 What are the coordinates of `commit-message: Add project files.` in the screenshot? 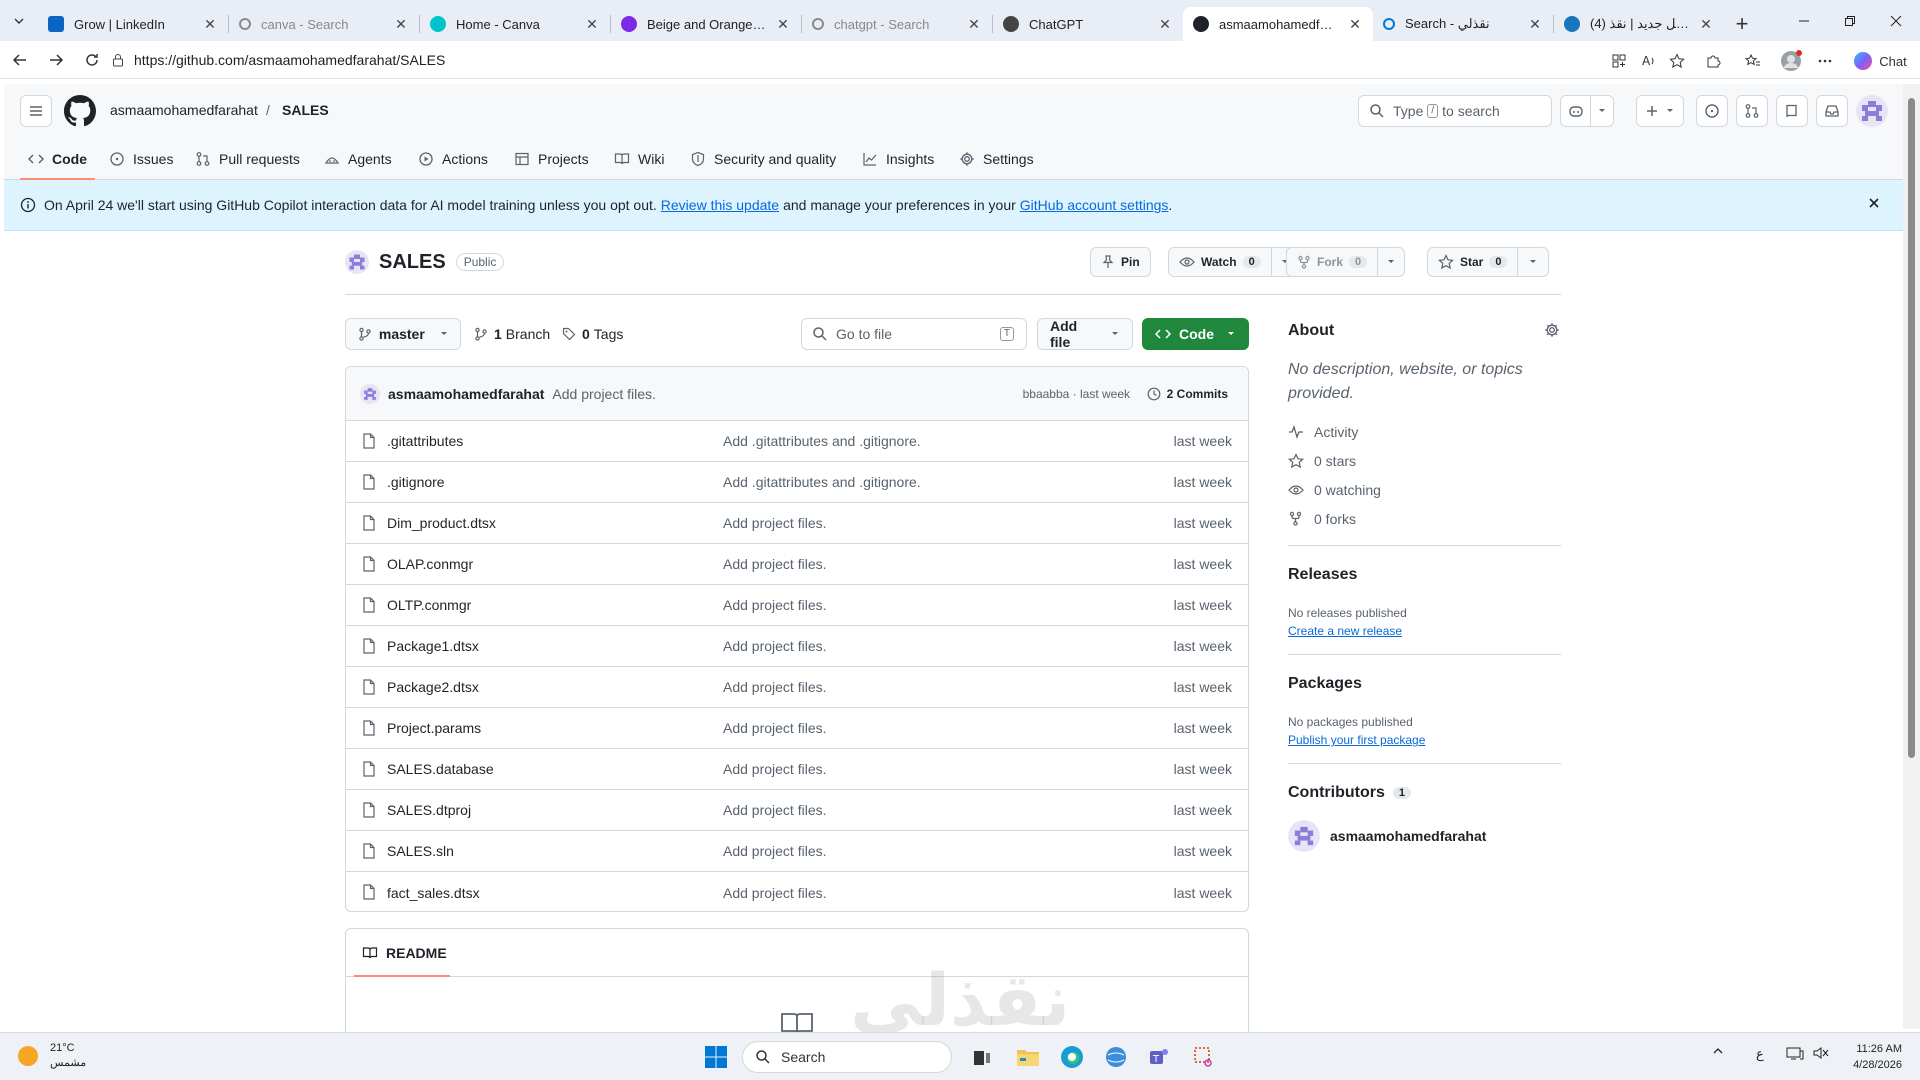 It's located at (604, 394).